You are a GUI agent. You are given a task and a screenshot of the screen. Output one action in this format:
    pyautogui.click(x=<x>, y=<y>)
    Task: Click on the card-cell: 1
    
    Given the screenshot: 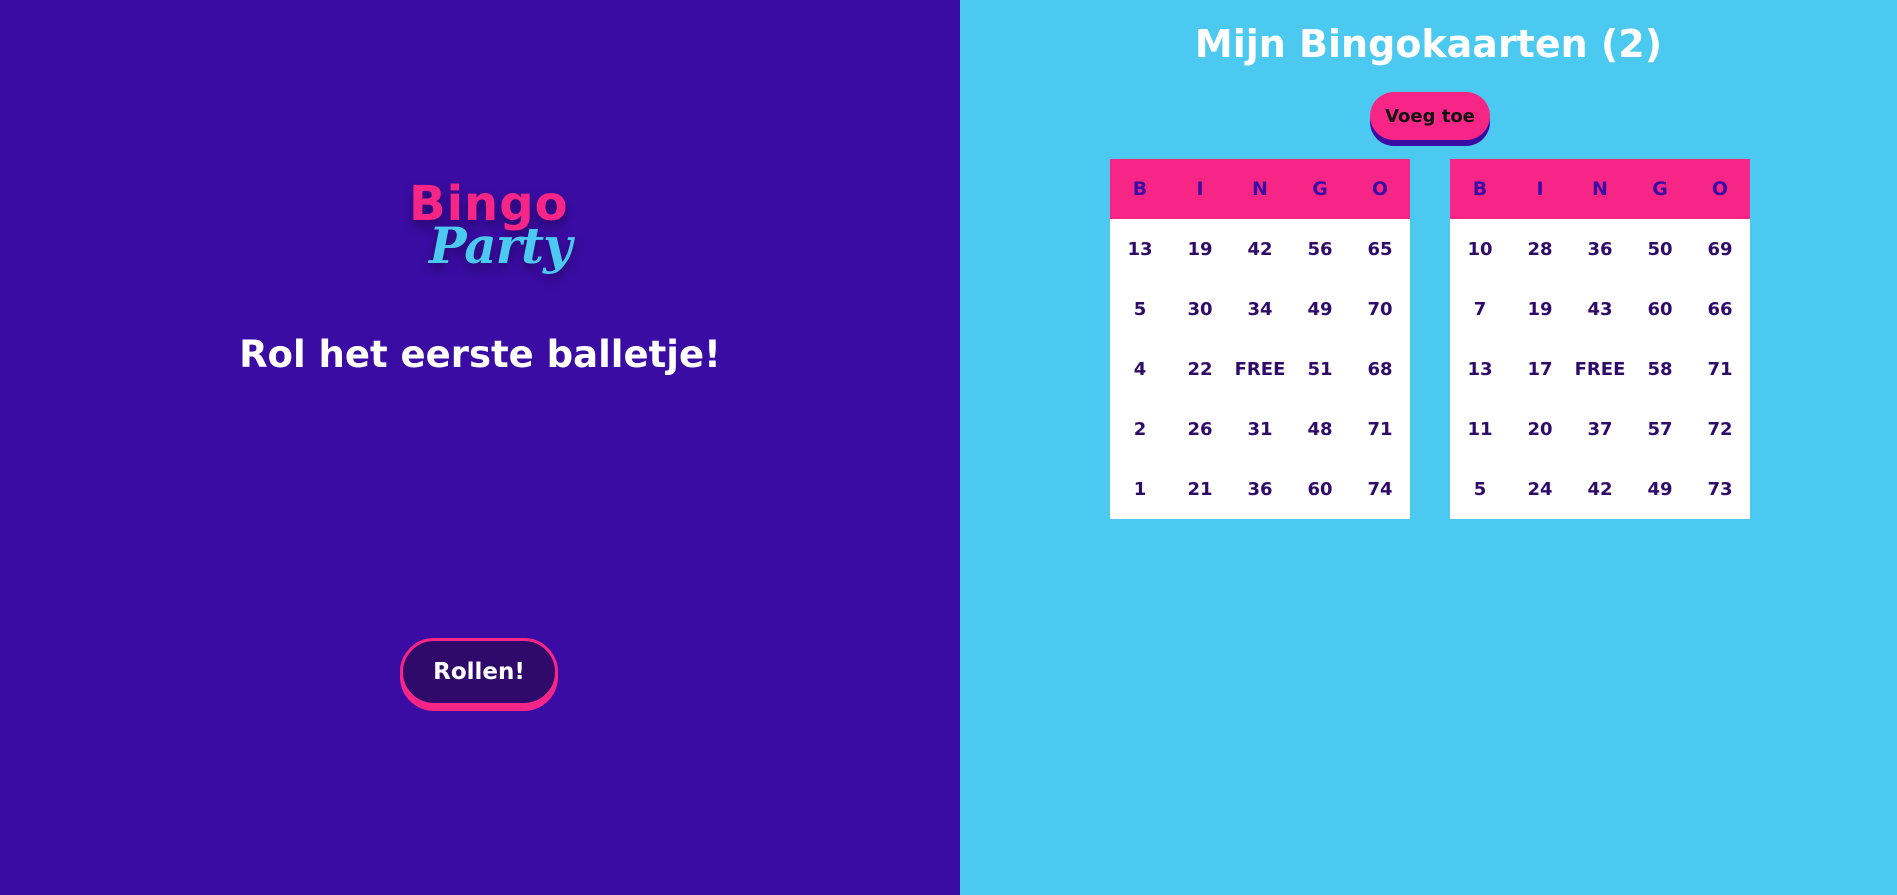 What is the action you would take?
    pyautogui.click(x=1140, y=489)
    